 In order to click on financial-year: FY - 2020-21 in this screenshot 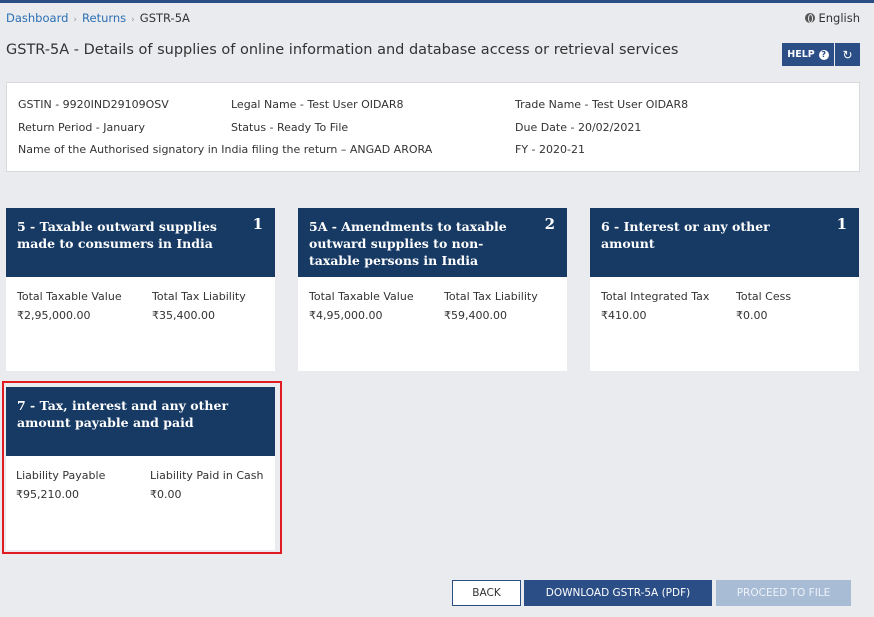, I will do `click(550, 149)`.